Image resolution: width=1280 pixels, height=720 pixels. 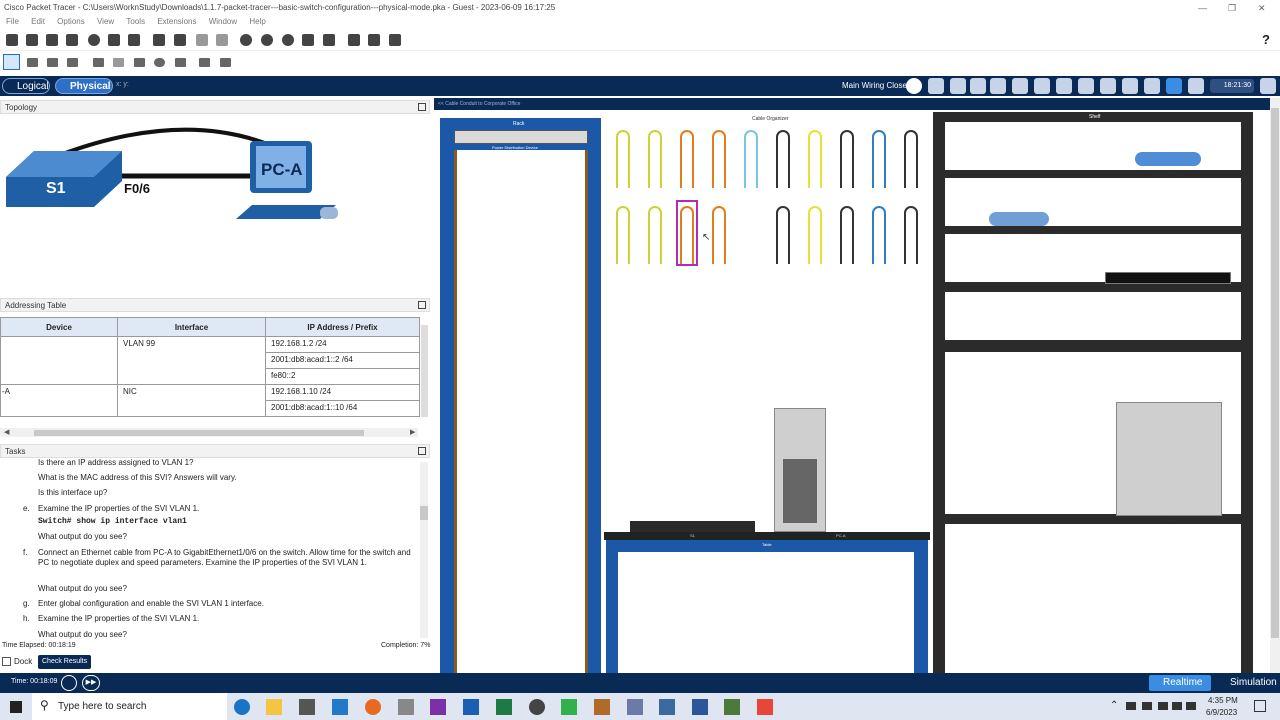 I want to click on app3-icon, so click(x=635, y=707).